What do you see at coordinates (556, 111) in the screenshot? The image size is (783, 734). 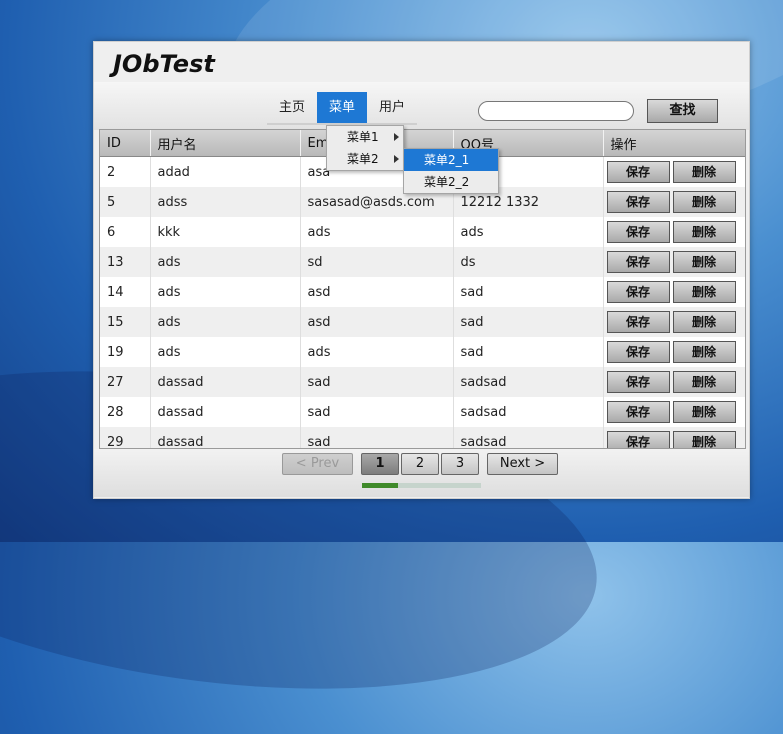 I see `search-input` at bounding box center [556, 111].